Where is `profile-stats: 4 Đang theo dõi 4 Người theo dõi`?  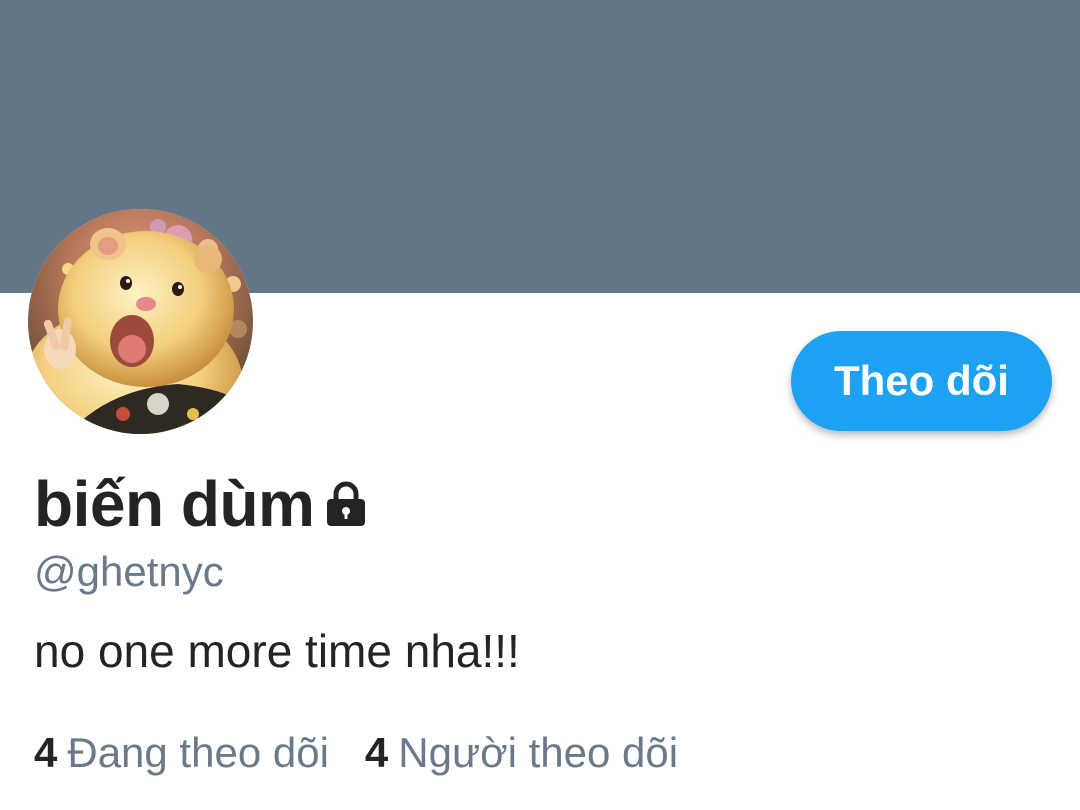
profile-stats: 4 Đang theo dõi 4 Người theo dõi is located at coordinates (374, 753).